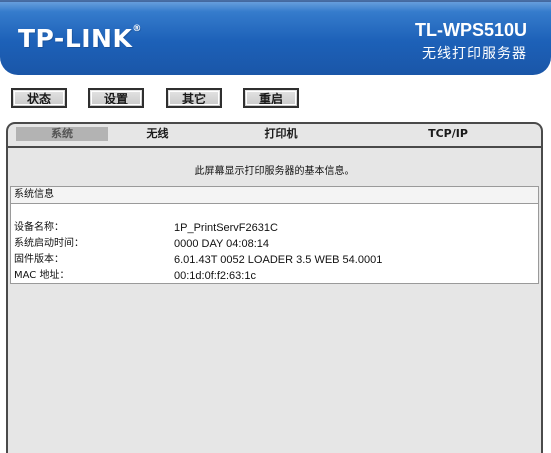 The image size is (551, 453). Describe the element at coordinates (278, 260) in the screenshot. I see `firmware-value: 6.01.43T 0052 LOADER 3.5 WEB 54.0001` at that location.